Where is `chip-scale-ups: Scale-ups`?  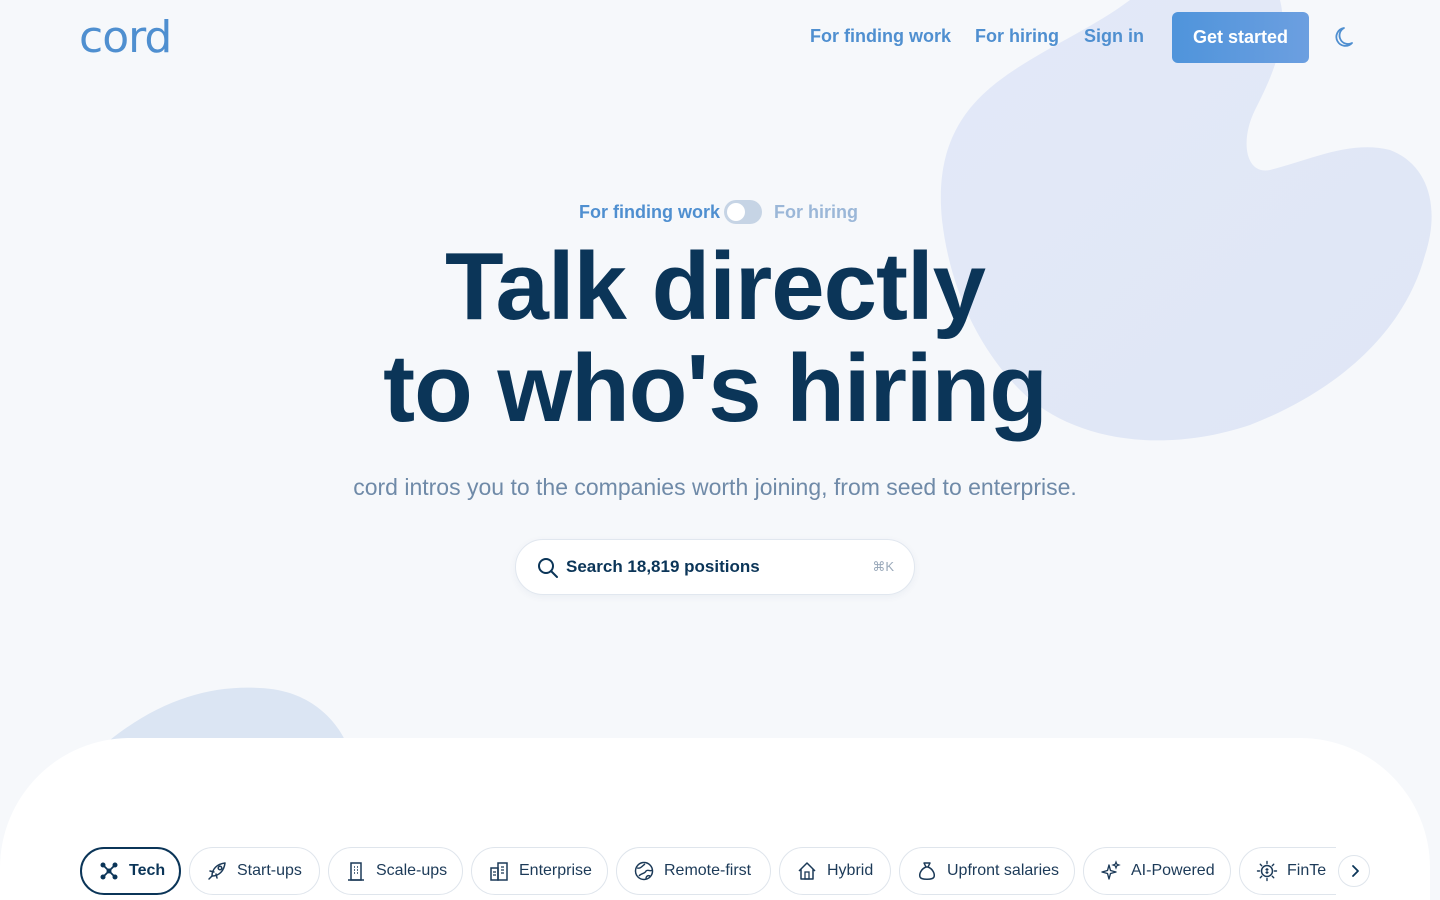
chip-scale-ups: Scale-ups is located at coordinates (395, 871).